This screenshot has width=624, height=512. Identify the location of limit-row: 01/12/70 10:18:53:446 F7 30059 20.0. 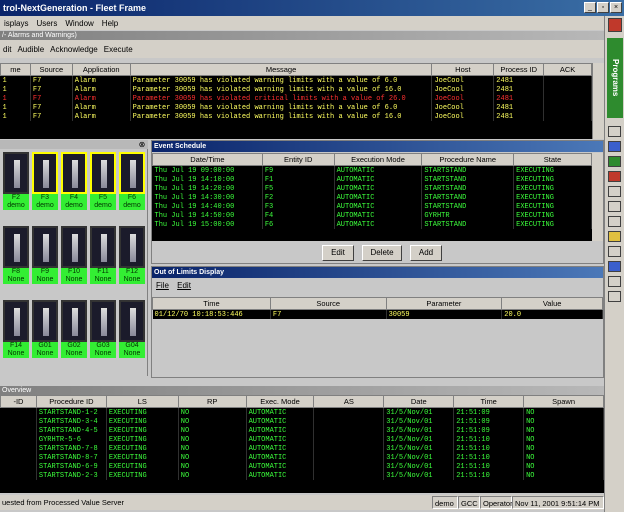
(377, 314).